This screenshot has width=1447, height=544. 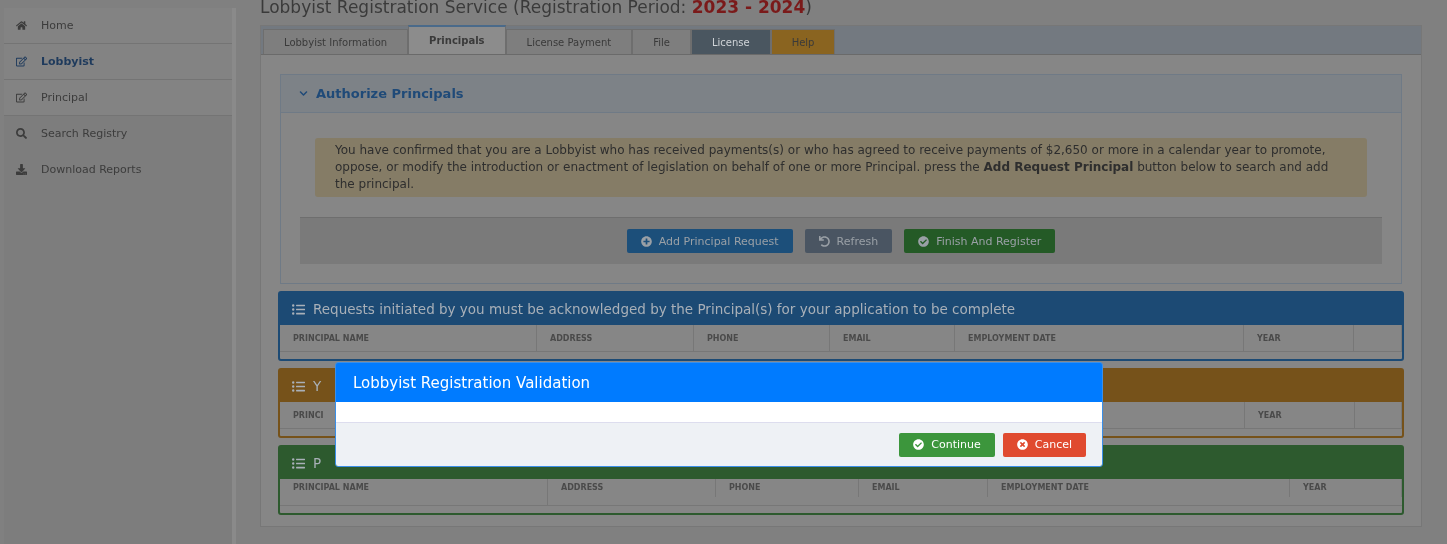 What do you see at coordinates (21, 133) in the screenshot?
I see `search-icon` at bounding box center [21, 133].